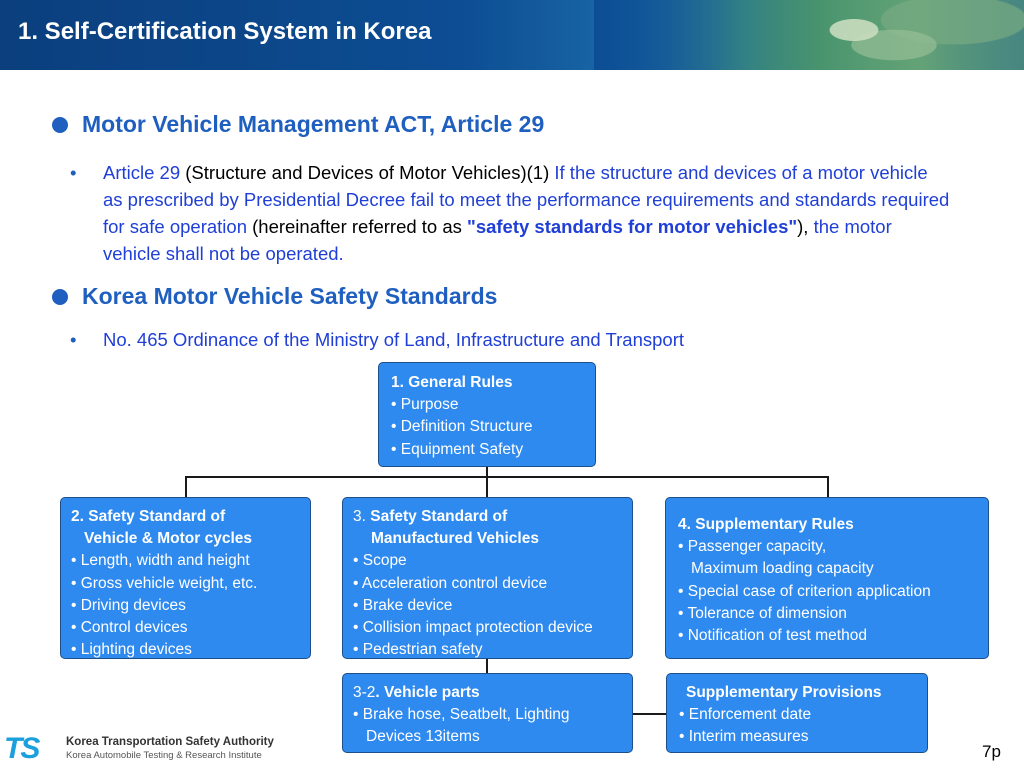 This screenshot has height=768, width=1024. Describe the element at coordinates (991, 751) in the screenshot. I see `page-number: 7p` at that location.